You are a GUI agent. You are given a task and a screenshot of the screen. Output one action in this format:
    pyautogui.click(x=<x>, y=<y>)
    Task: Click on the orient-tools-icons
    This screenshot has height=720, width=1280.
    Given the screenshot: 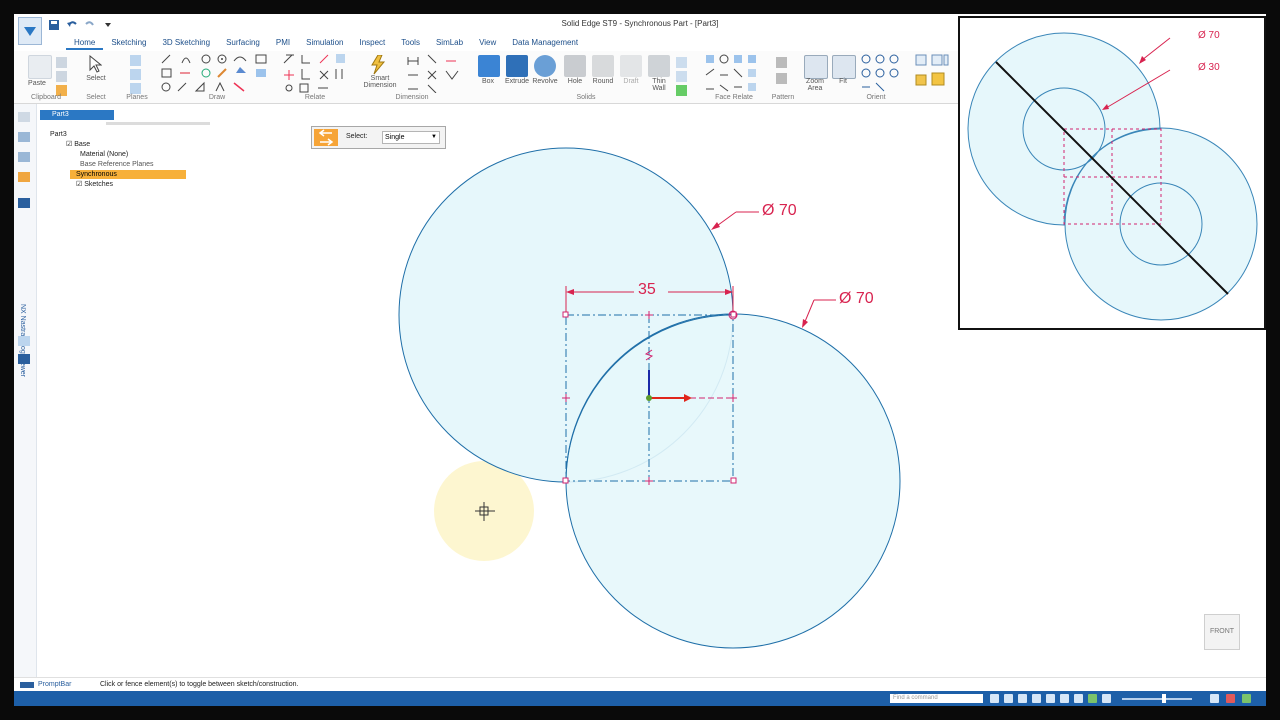 What is the action you would take?
    pyautogui.click(x=905, y=73)
    